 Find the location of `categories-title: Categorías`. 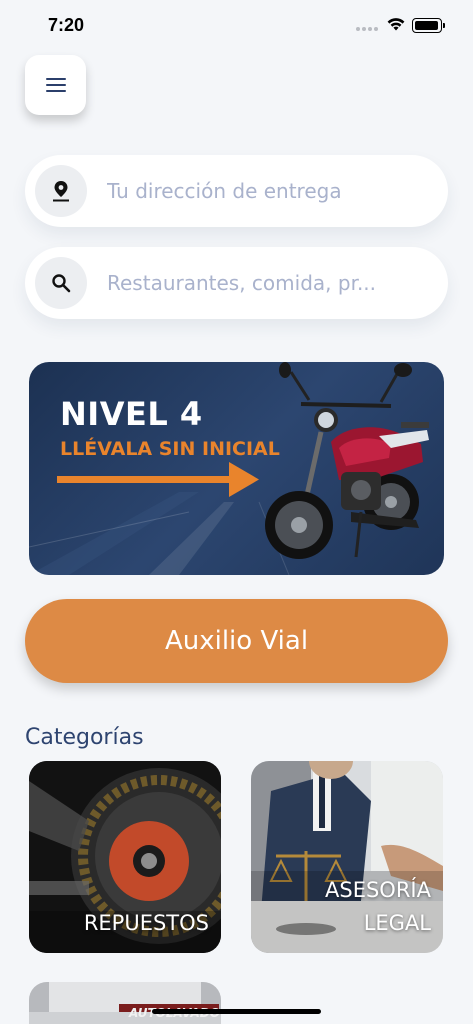

categories-title: Categorías is located at coordinates (84, 737).